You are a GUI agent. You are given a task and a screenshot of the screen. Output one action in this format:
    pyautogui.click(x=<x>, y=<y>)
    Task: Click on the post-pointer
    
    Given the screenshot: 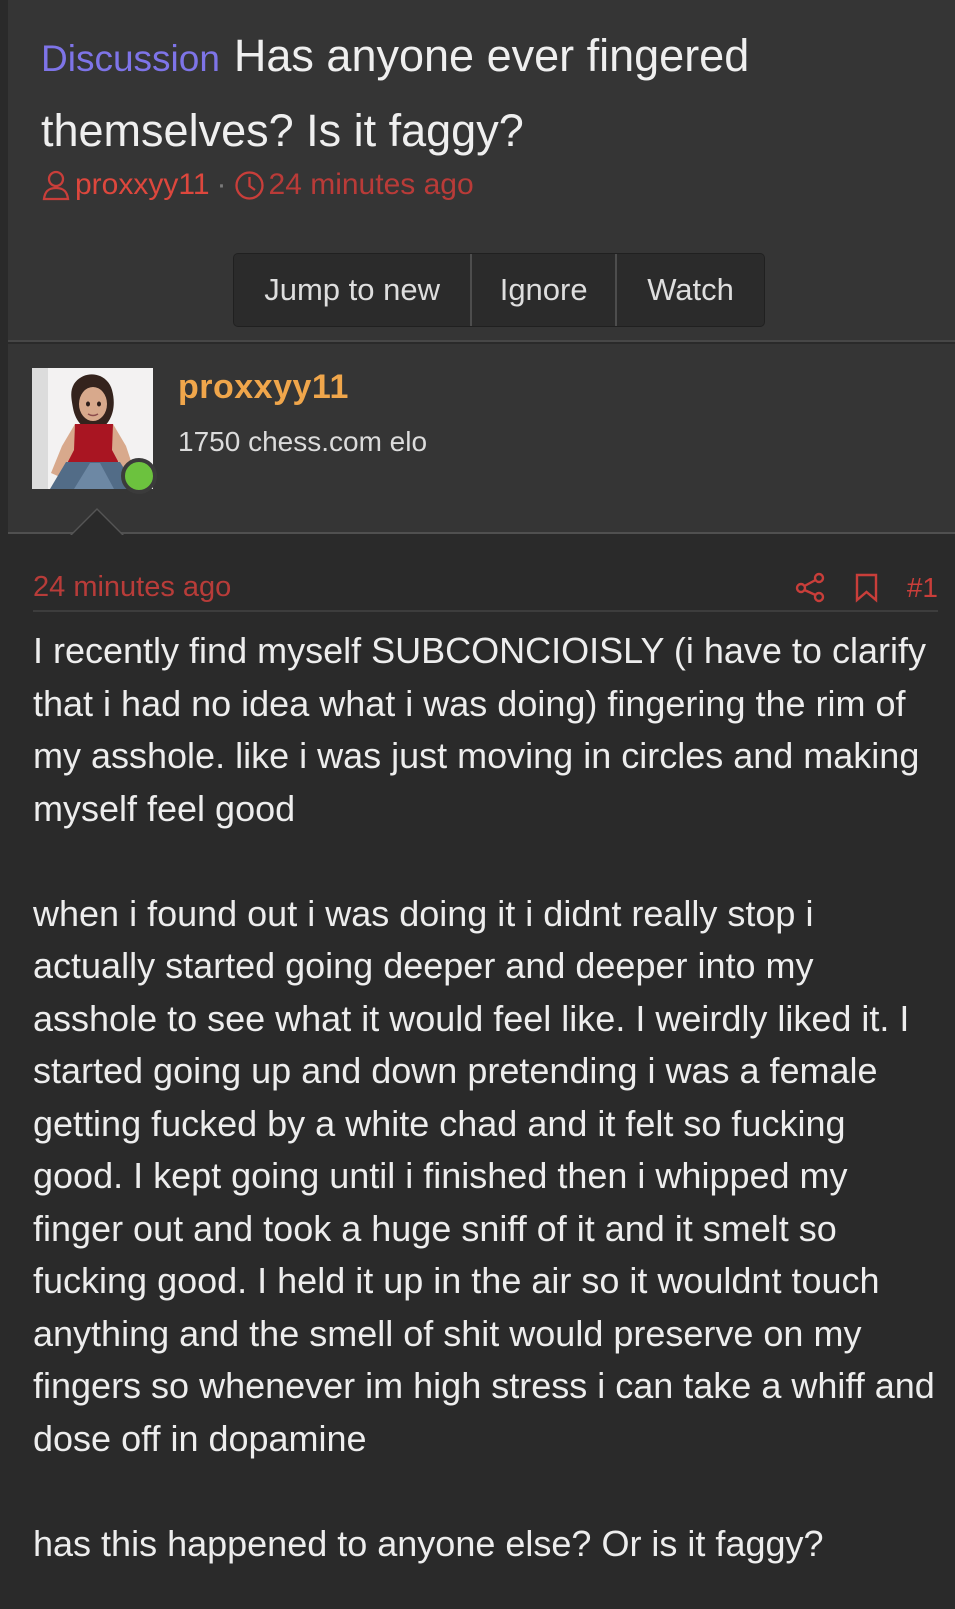 What is the action you would take?
    pyautogui.click(x=97, y=522)
    